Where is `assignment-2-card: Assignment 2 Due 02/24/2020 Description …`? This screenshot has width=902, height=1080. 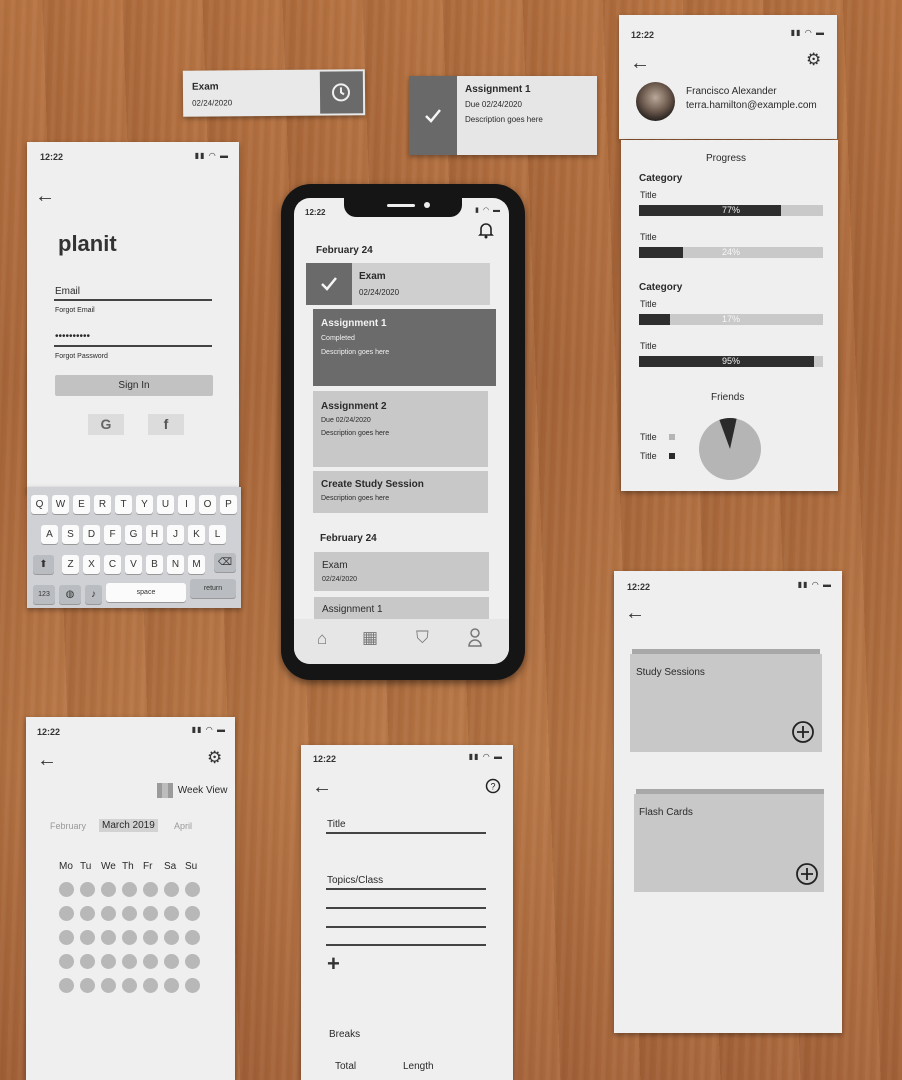 assignment-2-card: Assignment 2 Due 02/24/2020 Description … is located at coordinates (400, 429).